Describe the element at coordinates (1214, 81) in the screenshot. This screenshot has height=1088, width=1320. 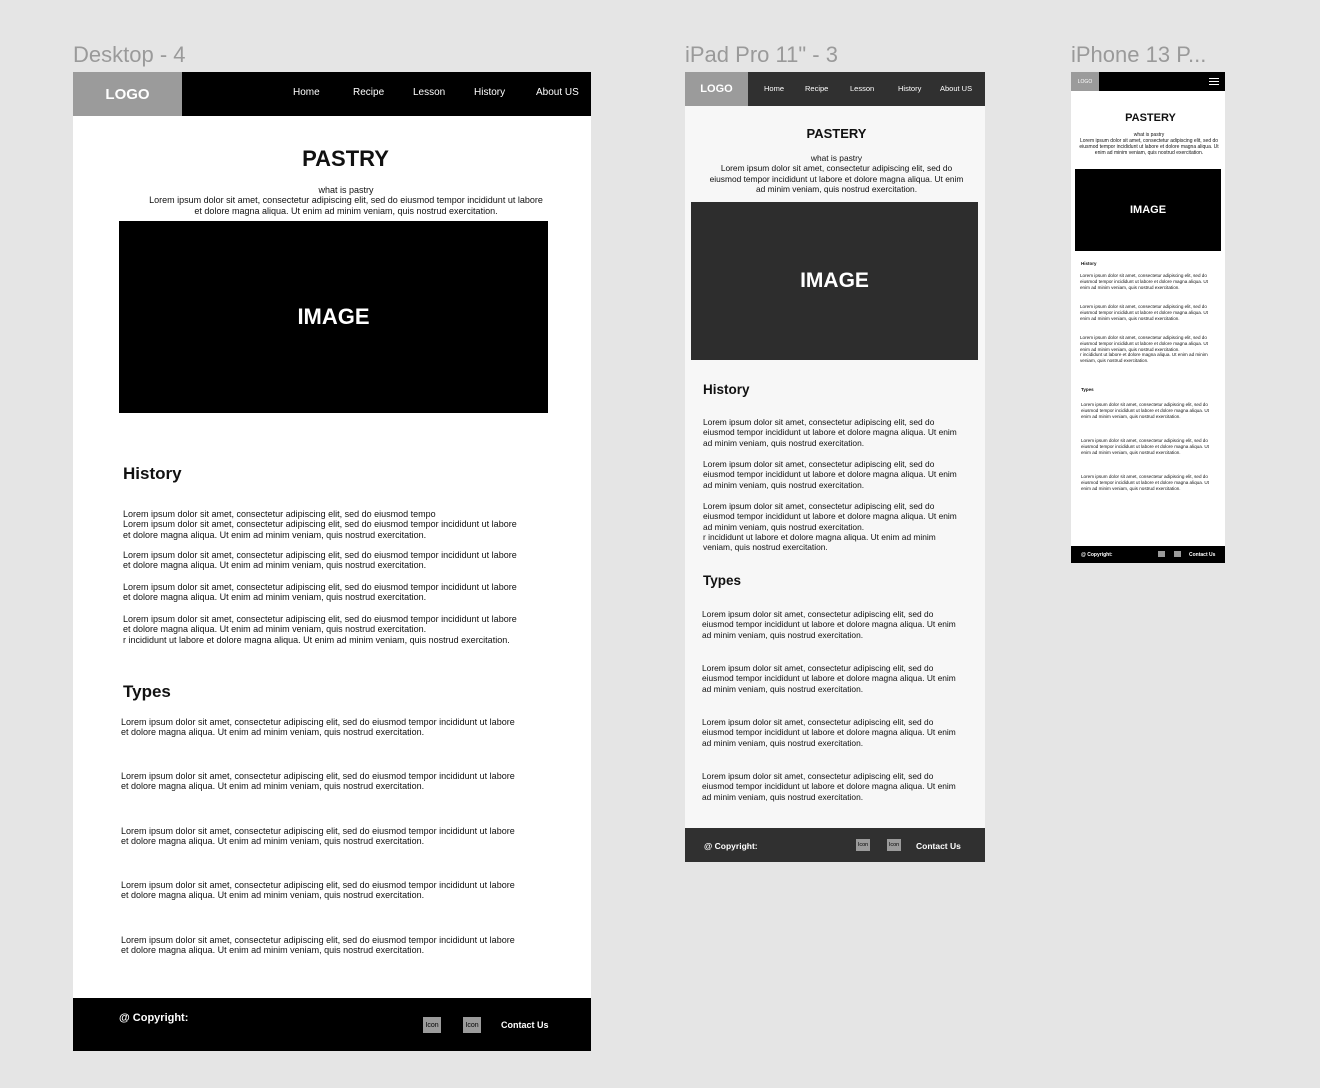
I see `hamburger-menu-icon` at that location.